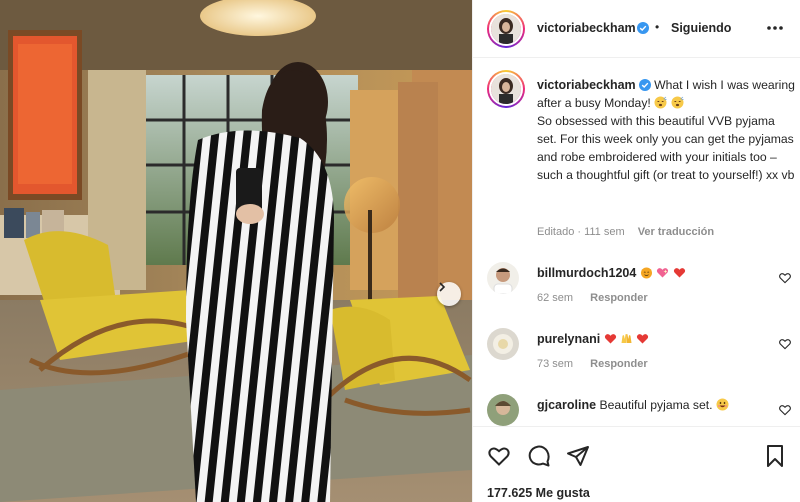 This screenshot has width=800, height=502. I want to click on comment-username: purelynani, so click(568, 339).